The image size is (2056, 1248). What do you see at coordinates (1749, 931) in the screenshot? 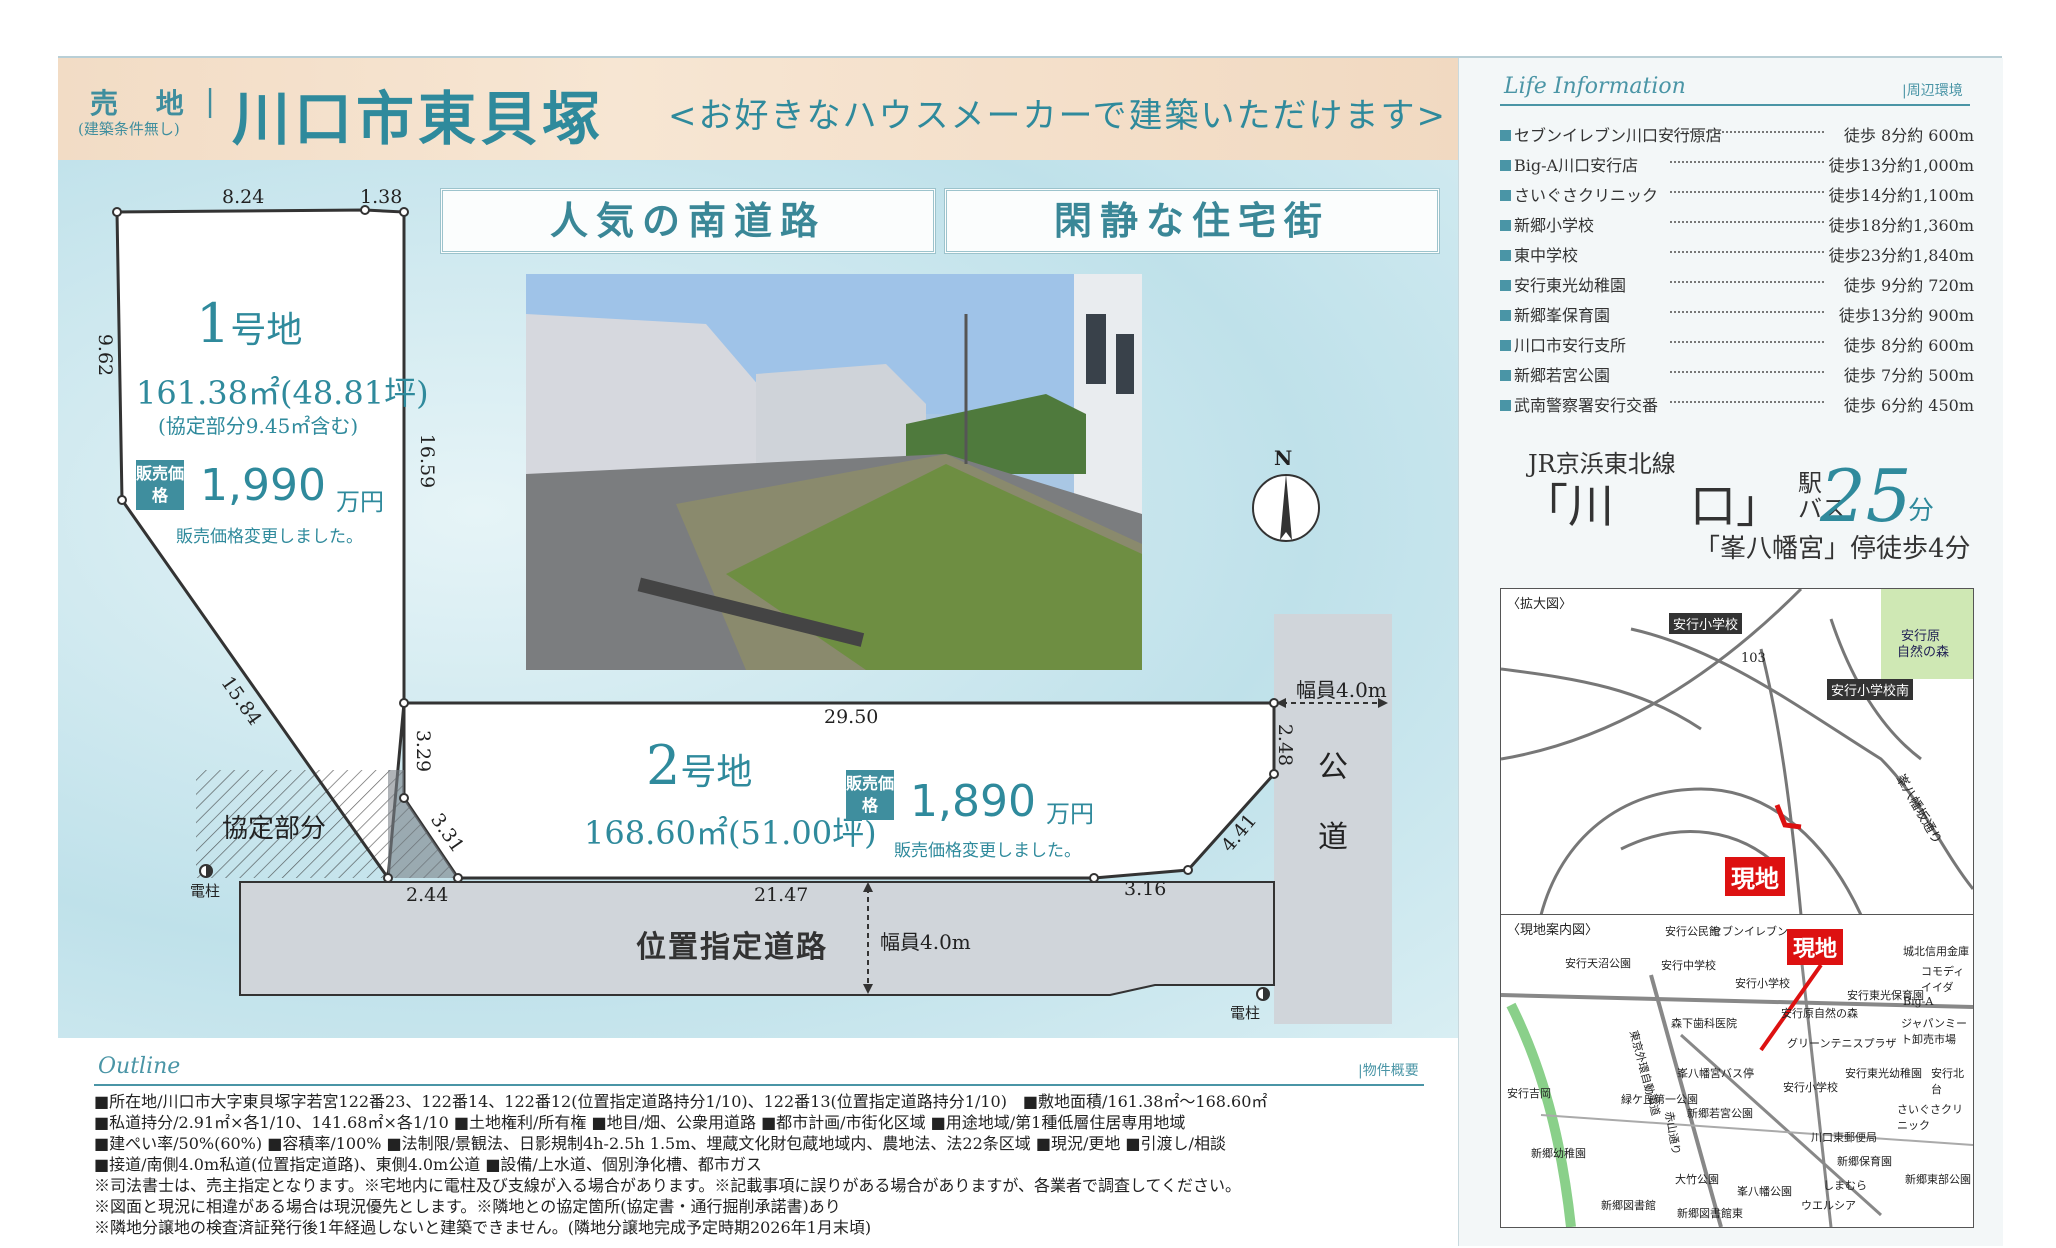
I see `map-place: セブンイレブン` at bounding box center [1749, 931].